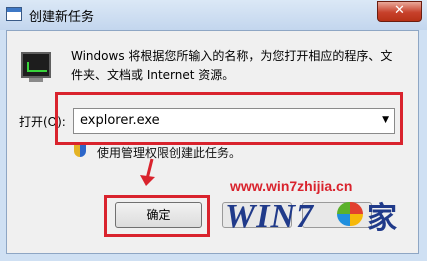 The height and width of the screenshot is (261, 427). Describe the element at coordinates (234, 121) in the screenshot. I see `open-combo-input: explorer.exe ▼` at that location.